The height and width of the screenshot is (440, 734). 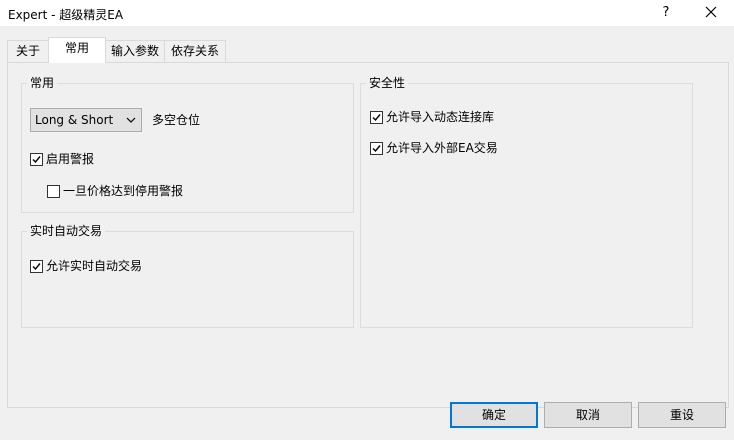 What do you see at coordinates (66, 15) in the screenshot?
I see `window-title: Expert - 超级精灵EA` at bounding box center [66, 15].